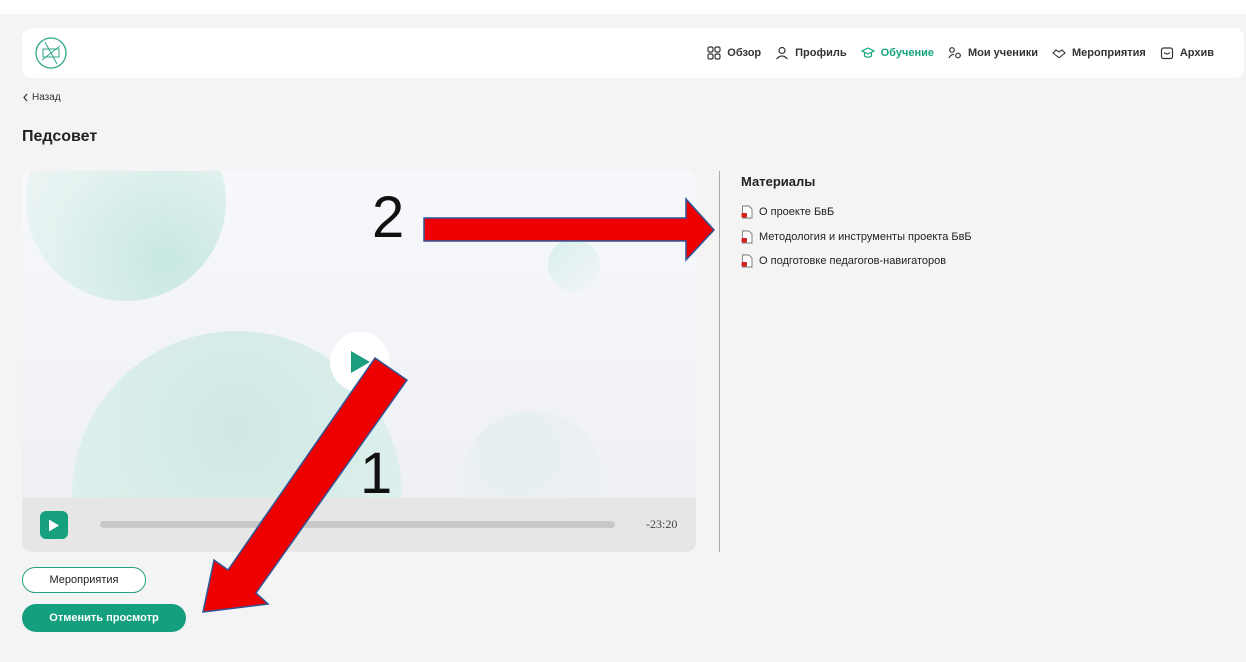 This screenshot has width=1246, height=662. What do you see at coordinates (388, 217) in the screenshot?
I see `annotation-number-2: 2` at bounding box center [388, 217].